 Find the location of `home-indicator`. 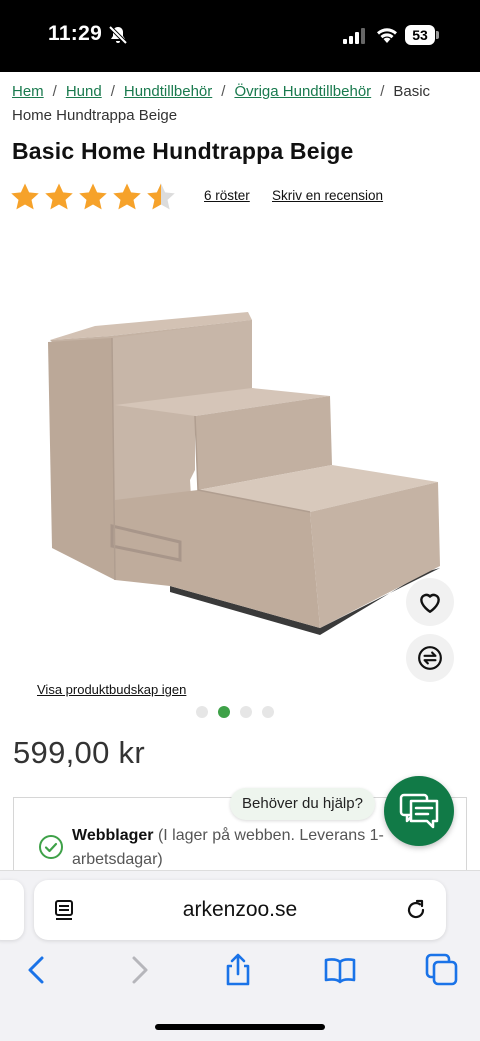

home-indicator is located at coordinates (240, 1027).